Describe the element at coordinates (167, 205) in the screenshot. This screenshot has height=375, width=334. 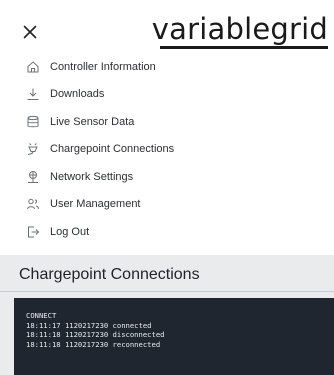
I see `sidebar-item-user-management: User Management` at that location.